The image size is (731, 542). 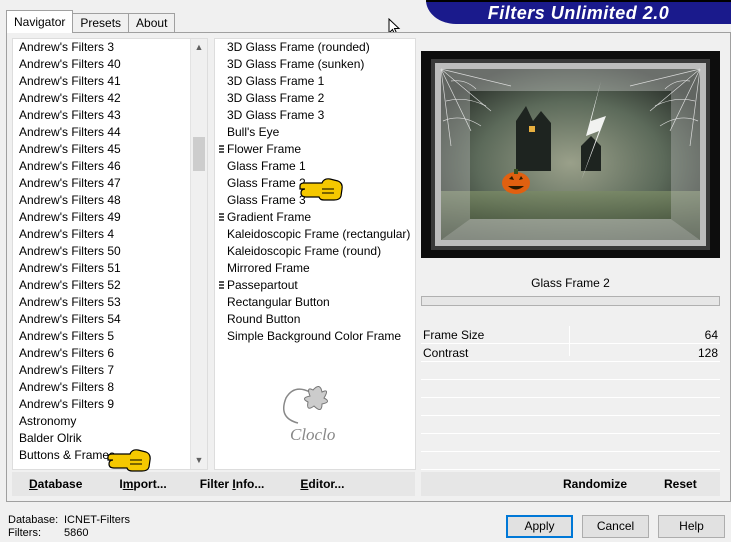 I want to click on right-toolbar: Randomize Reset, so click(x=570, y=484).